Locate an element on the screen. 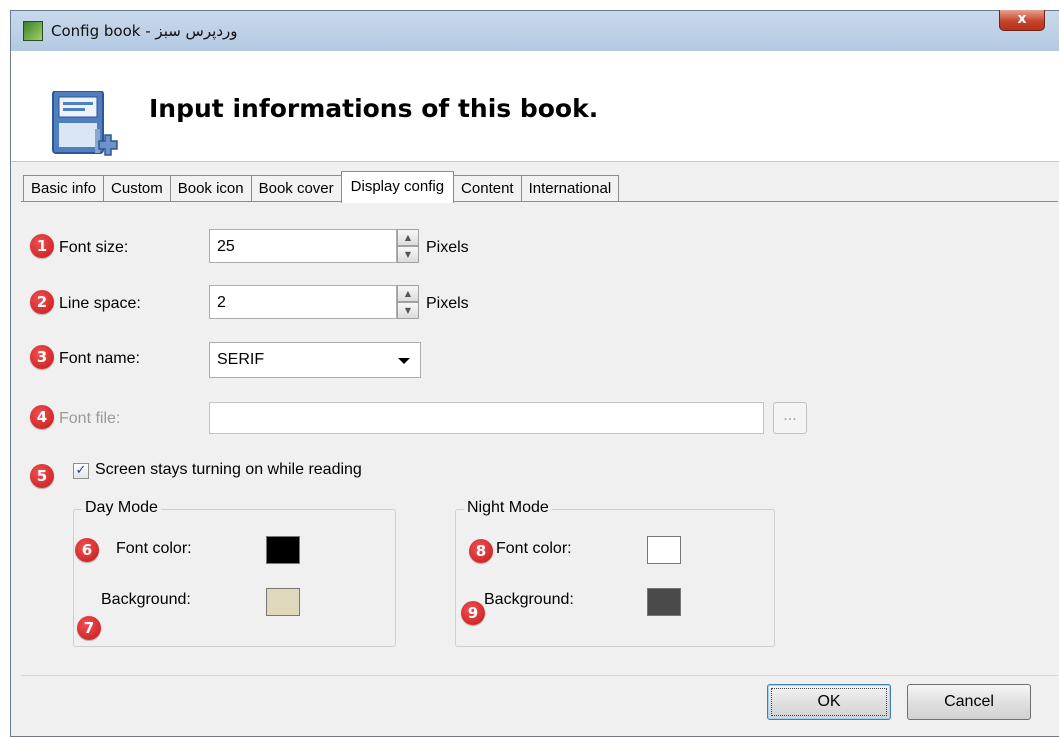 This screenshot has width=1059, height=737. close-button: x is located at coordinates (1022, 20).